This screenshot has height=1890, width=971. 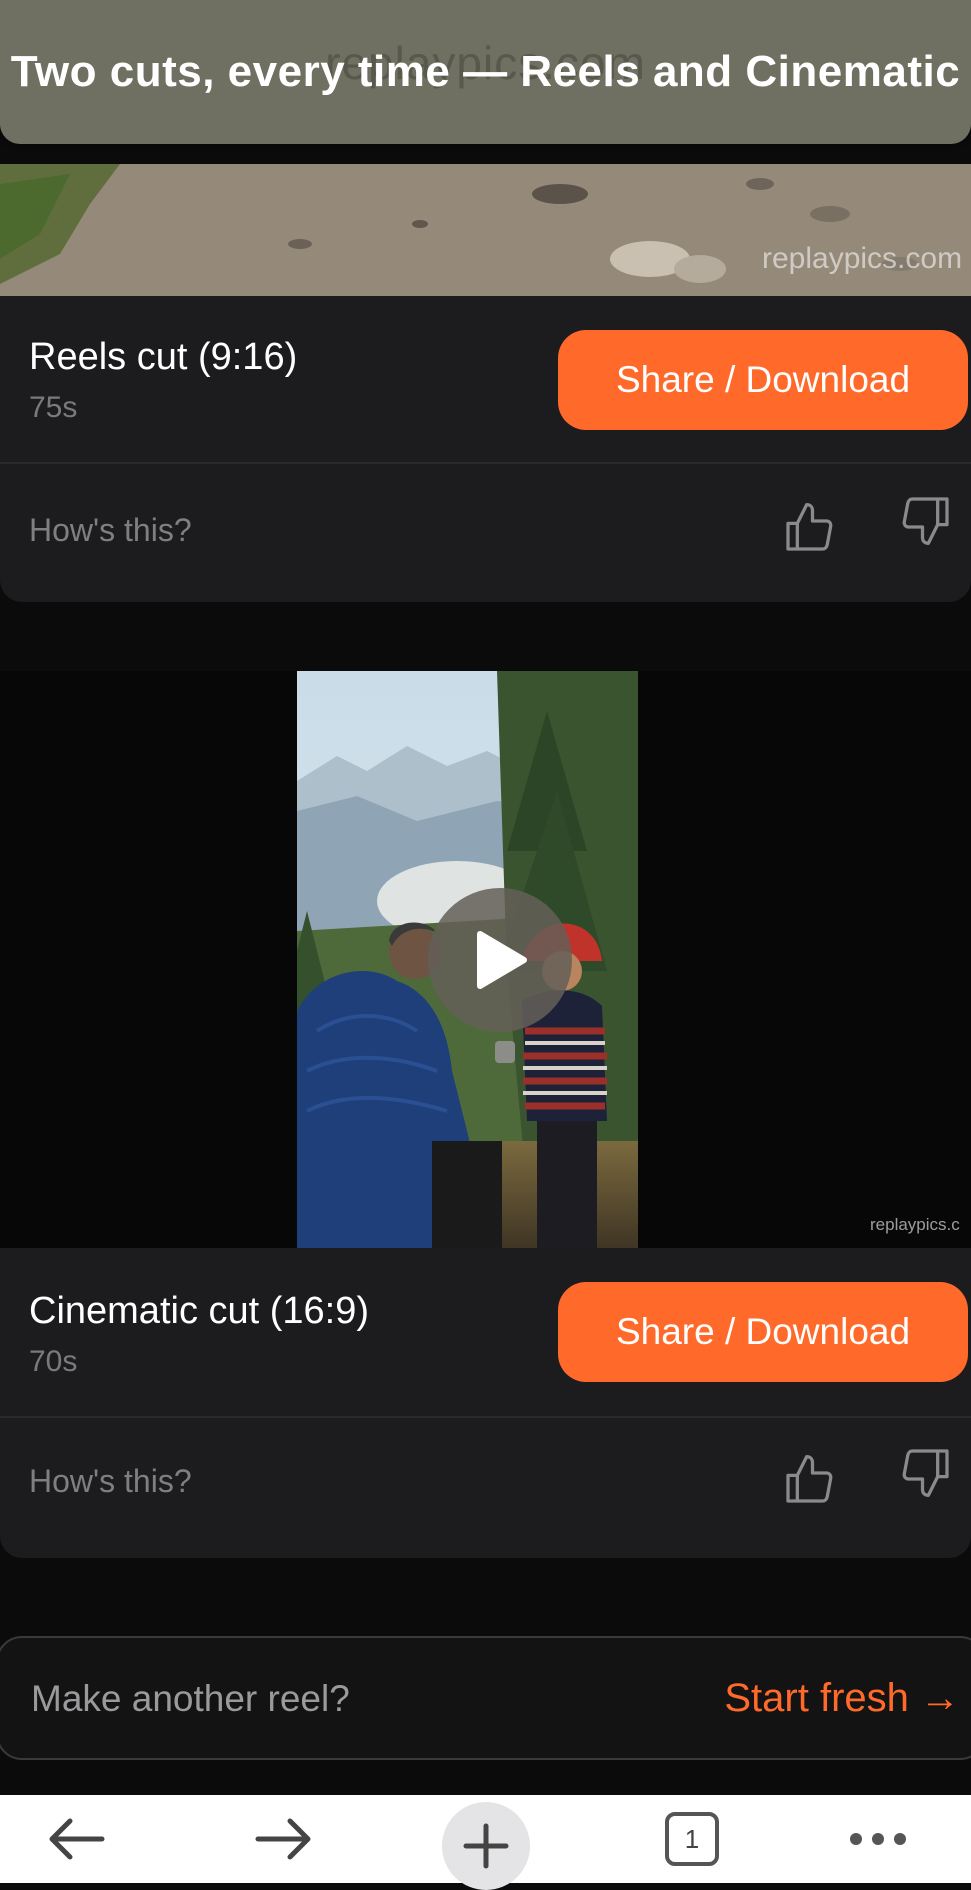 What do you see at coordinates (190, 1698) in the screenshot?
I see `make-another-prompt: Make another reel?` at bounding box center [190, 1698].